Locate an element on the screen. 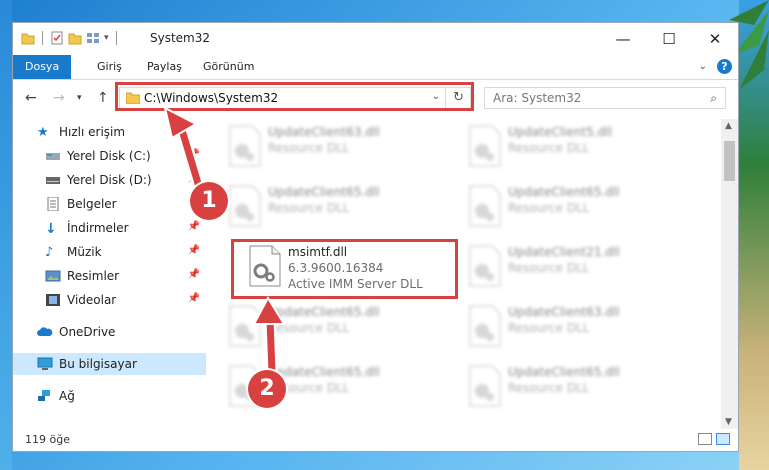 Image resolution: width=769 pixels, height=470 pixels. back-arrow-icon: ← is located at coordinates (31, 98).